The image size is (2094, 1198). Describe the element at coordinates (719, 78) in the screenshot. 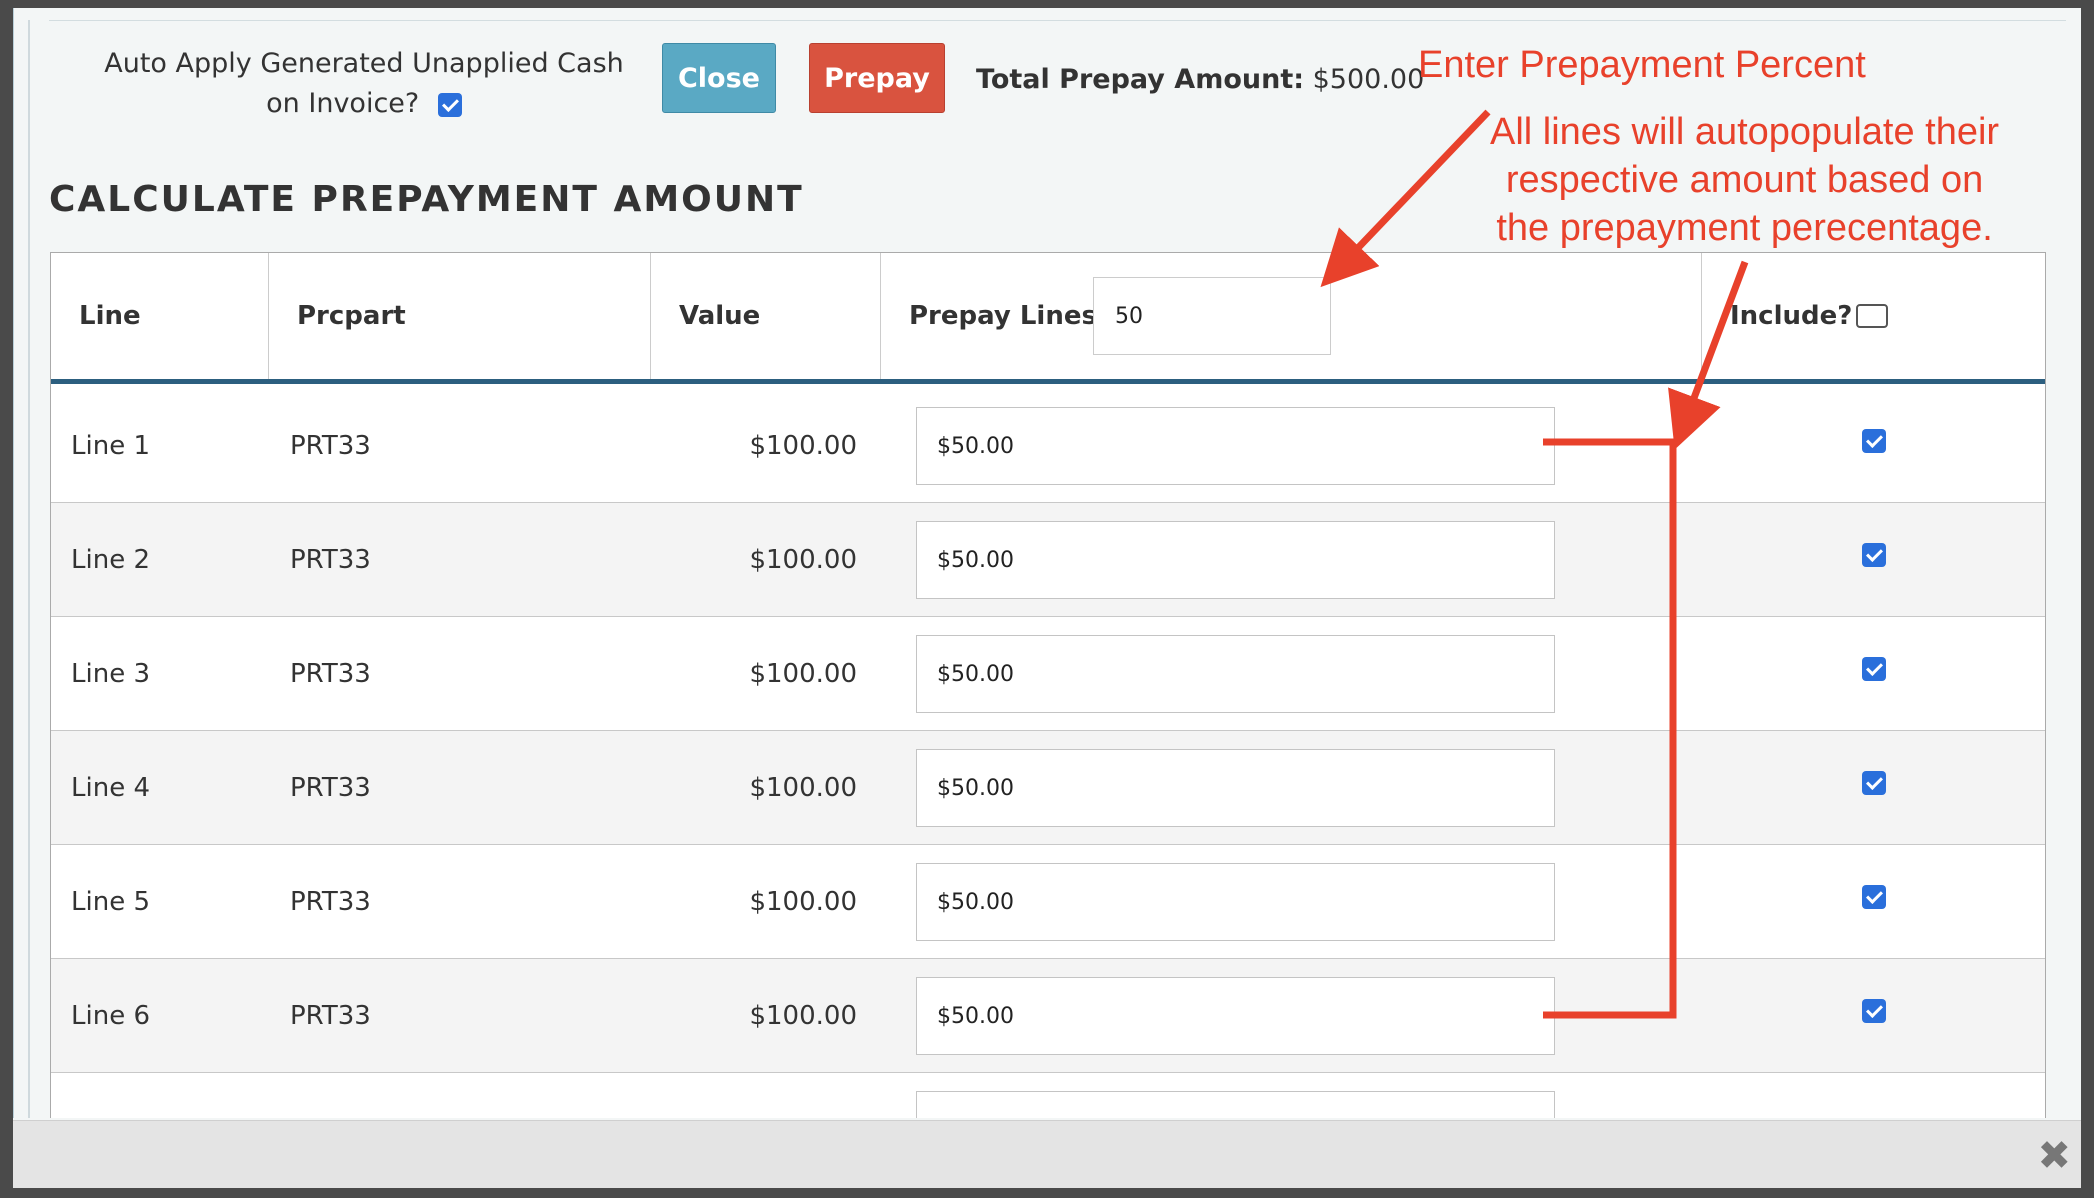

I see `close-button: Close` at that location.